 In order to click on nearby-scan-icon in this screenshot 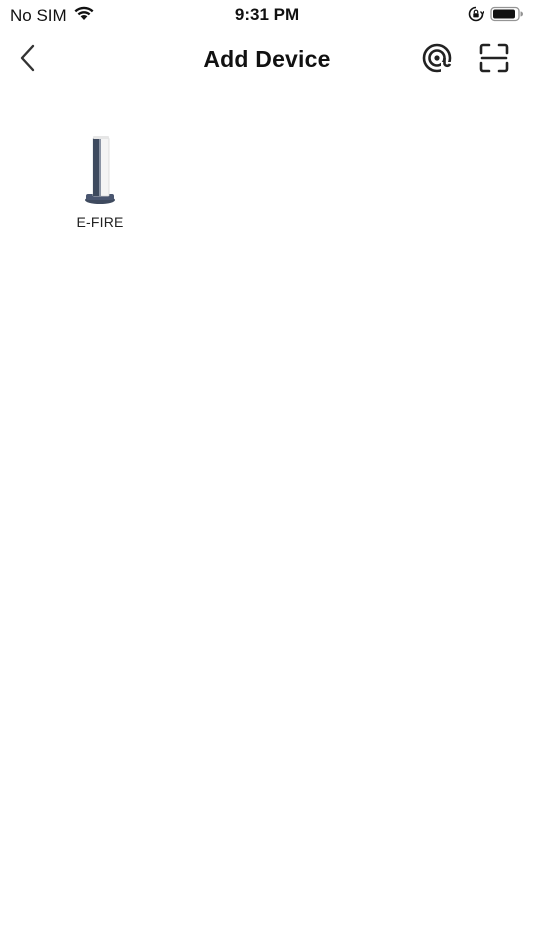, I will do `click(437, 60)`.